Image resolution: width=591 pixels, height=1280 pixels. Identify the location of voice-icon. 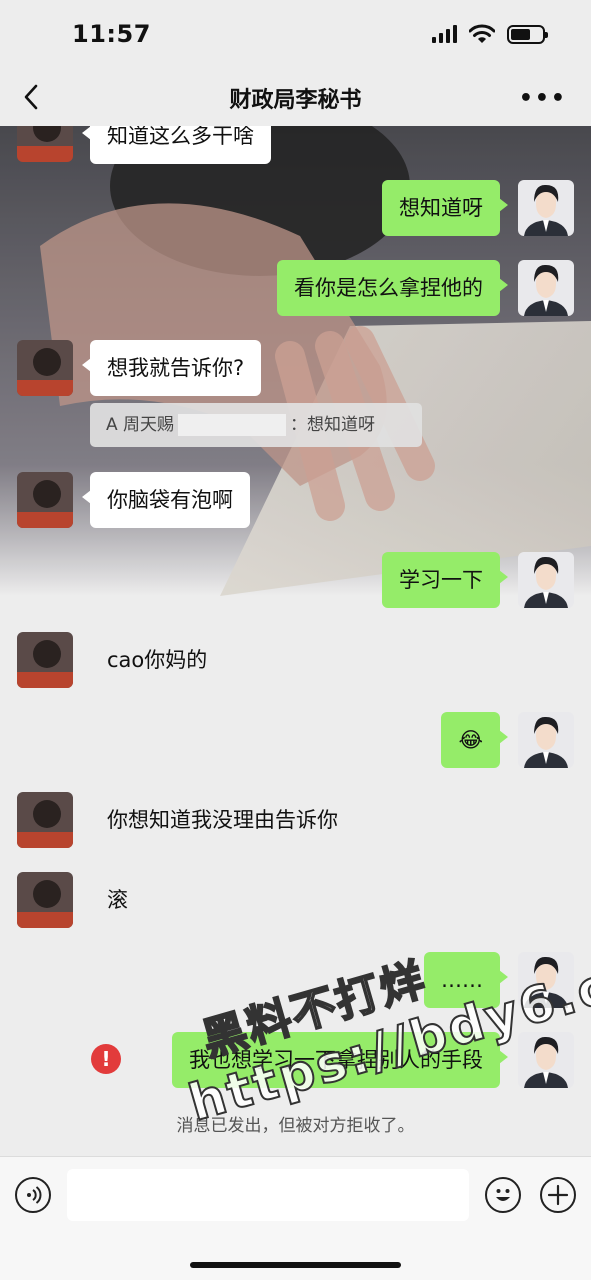
(34, 1195).